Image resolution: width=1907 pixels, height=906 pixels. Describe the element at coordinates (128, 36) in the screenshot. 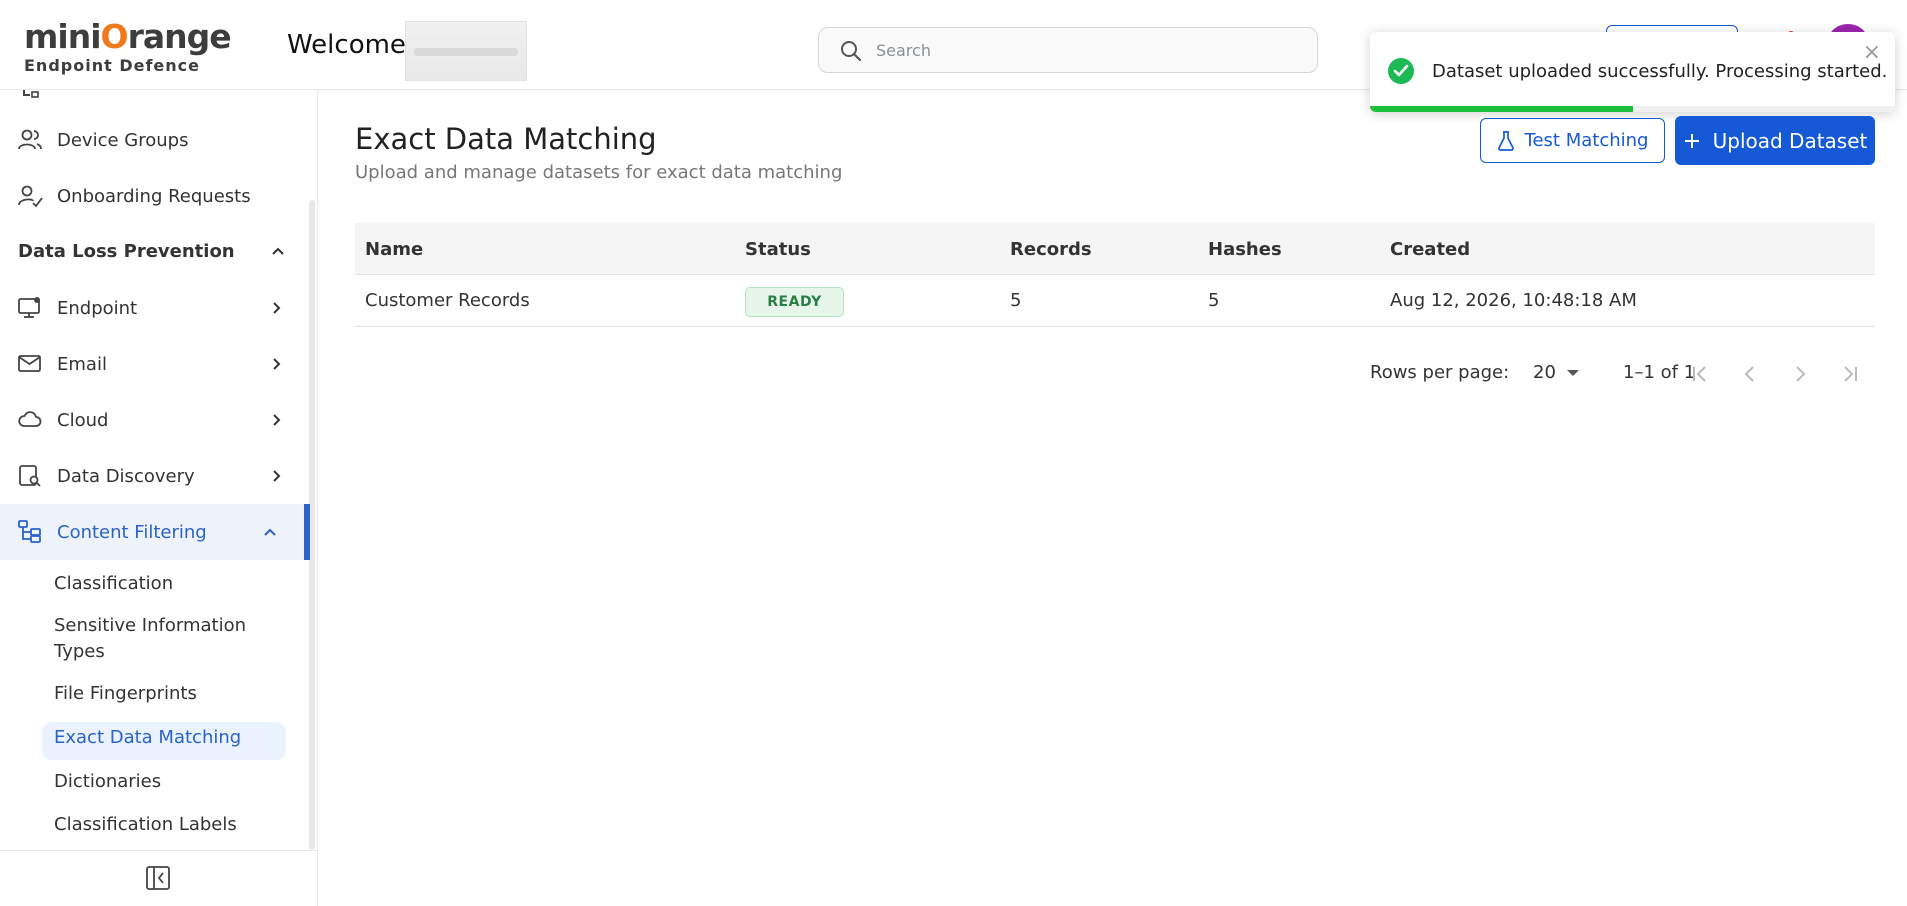

I see `logo-wordmark: miniOrange` at that location.